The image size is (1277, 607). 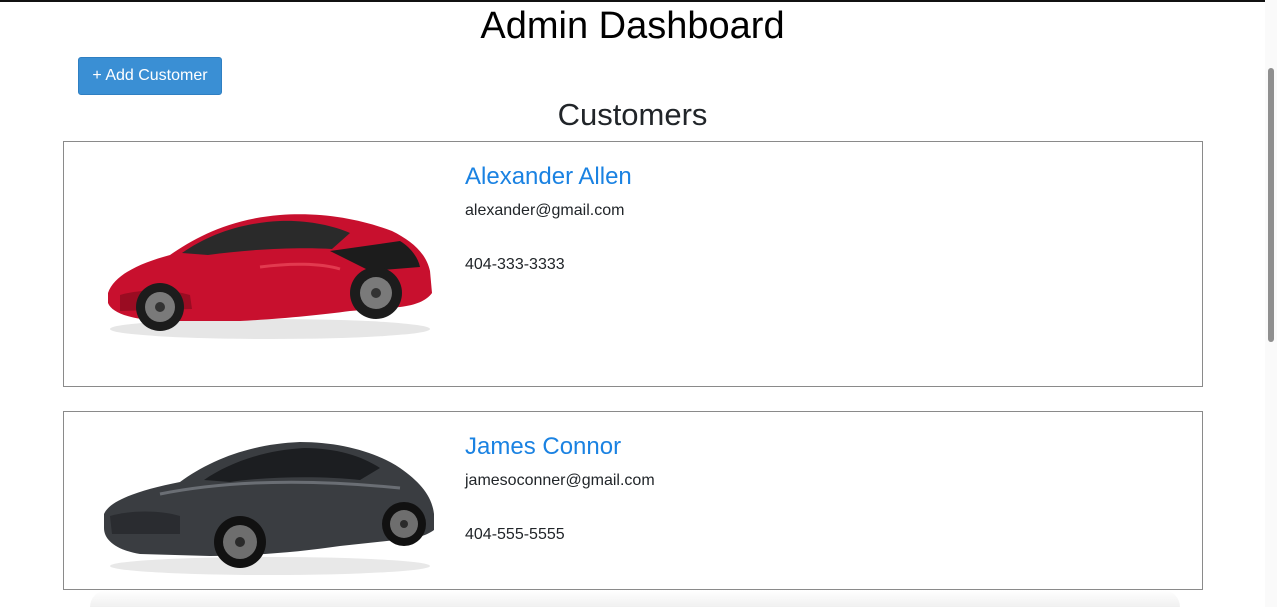 I want to click on customer-phone: 404-555-5555, so click(x=515, y=534).